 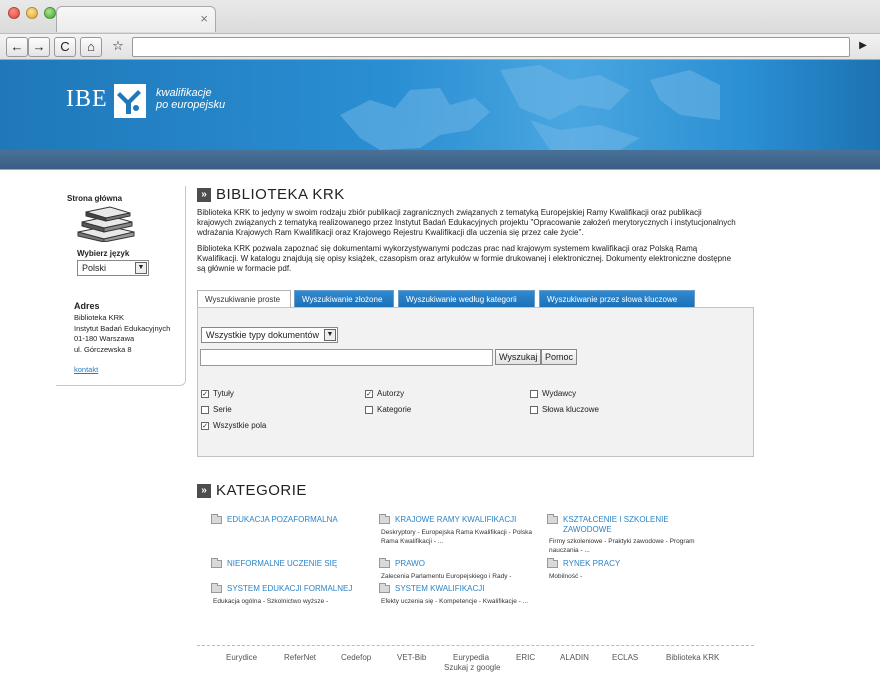 What do you see at coordinates (559, 357) in the screenshot?
I see `help-button: Pomoc` at bounding box center [559, 357].